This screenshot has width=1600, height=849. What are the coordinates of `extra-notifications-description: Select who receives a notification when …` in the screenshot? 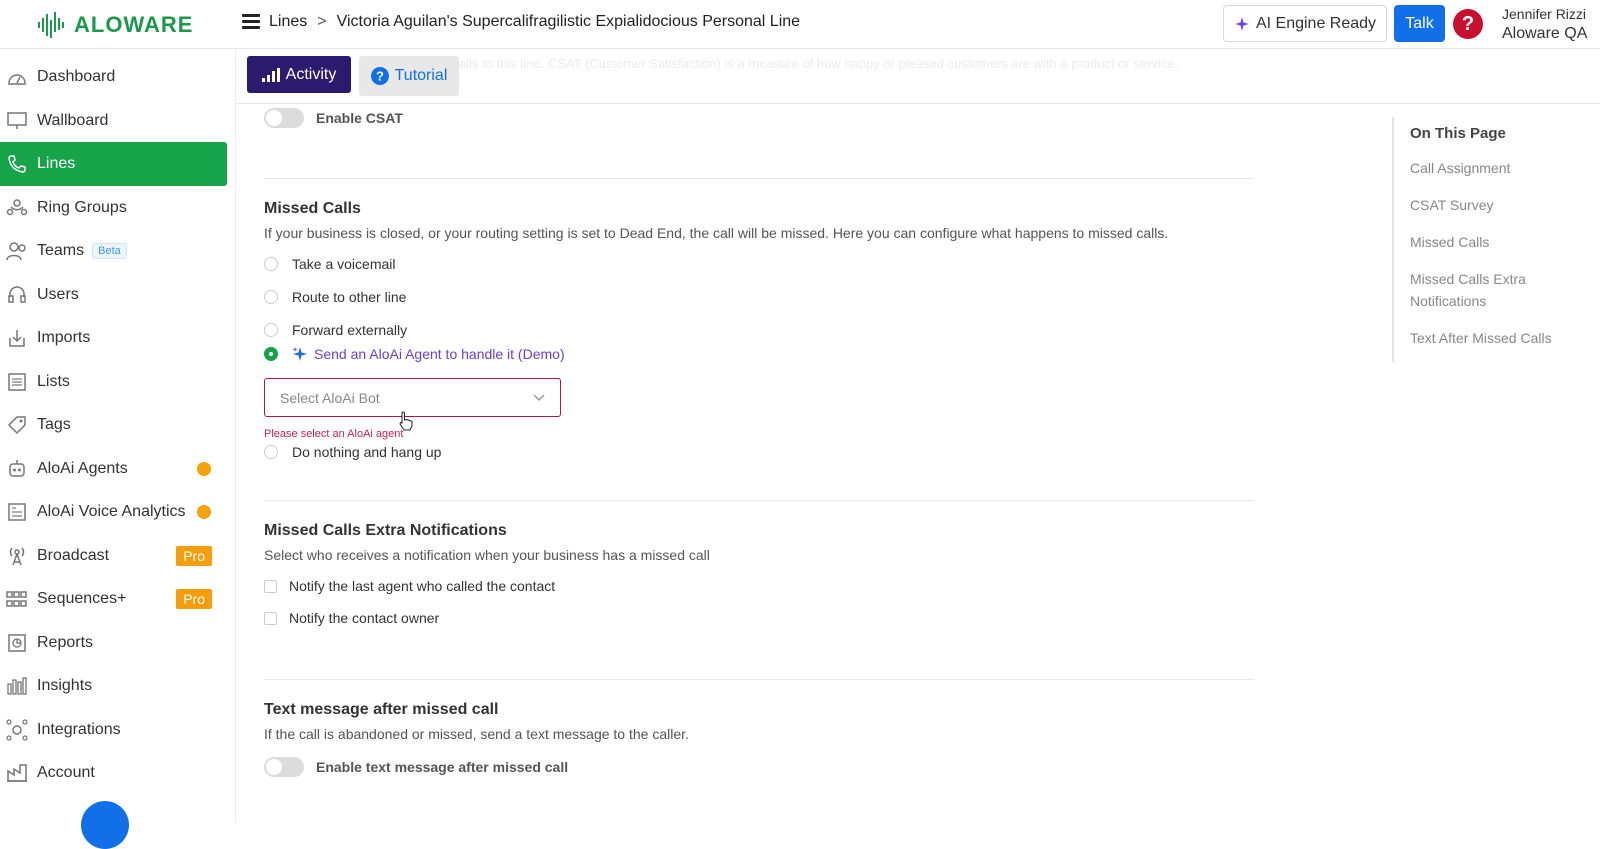 It's located at (487, 555).